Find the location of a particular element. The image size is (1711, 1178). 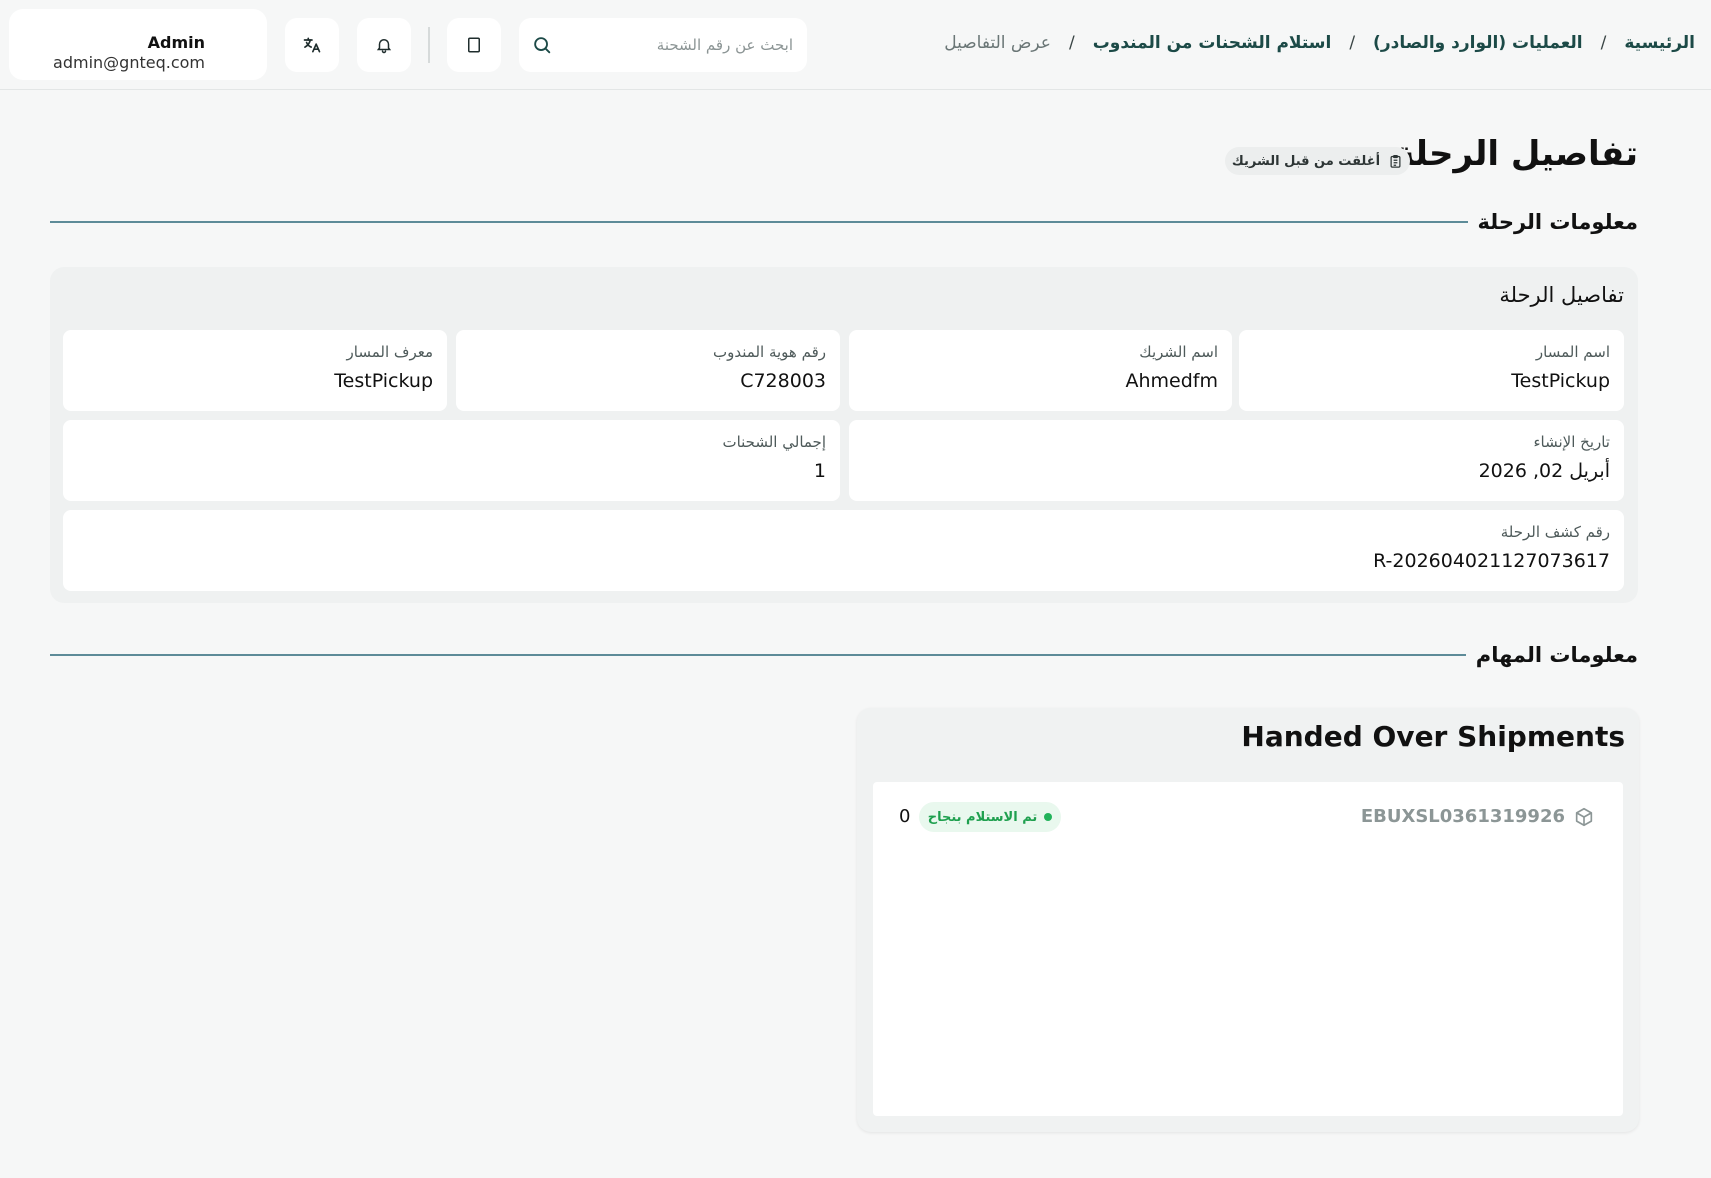

search-icon is located at coordinates (542, 45).